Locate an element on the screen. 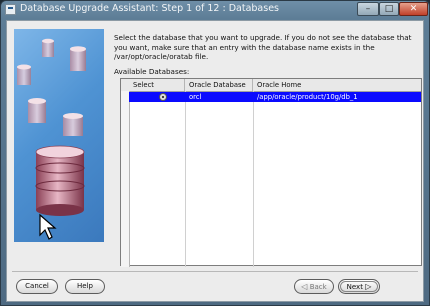 This screenshot has height=306, width=430. help-button: Help is located at coordinates (85, 286).